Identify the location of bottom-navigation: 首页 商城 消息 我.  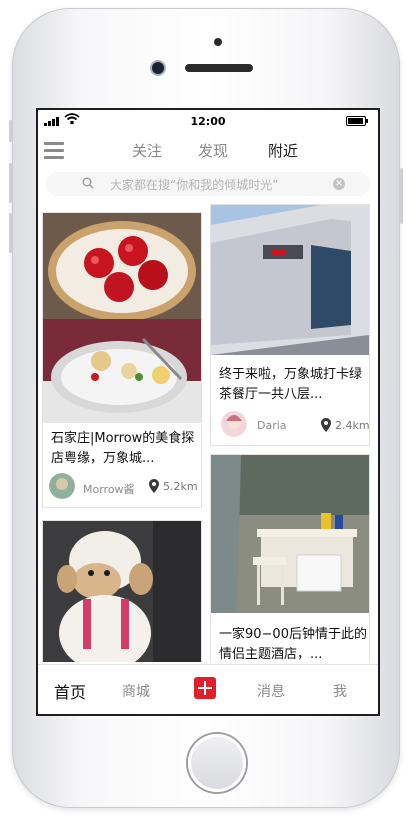
(208, 689).